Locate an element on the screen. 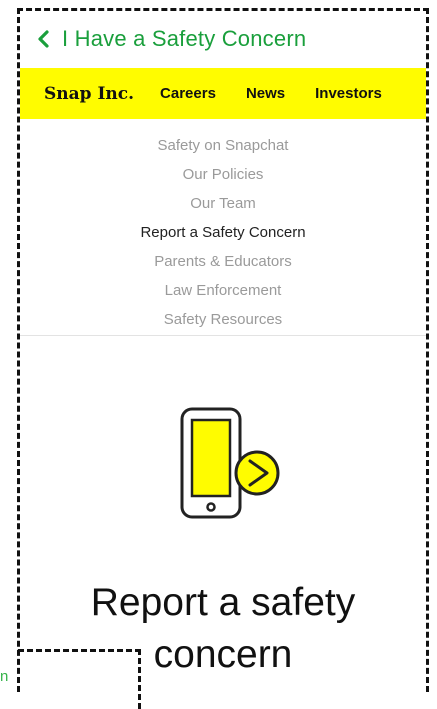 The height and width of the screenshot is (709, 437). nav-link-careers: Careers is located at coordinates (188, 93).